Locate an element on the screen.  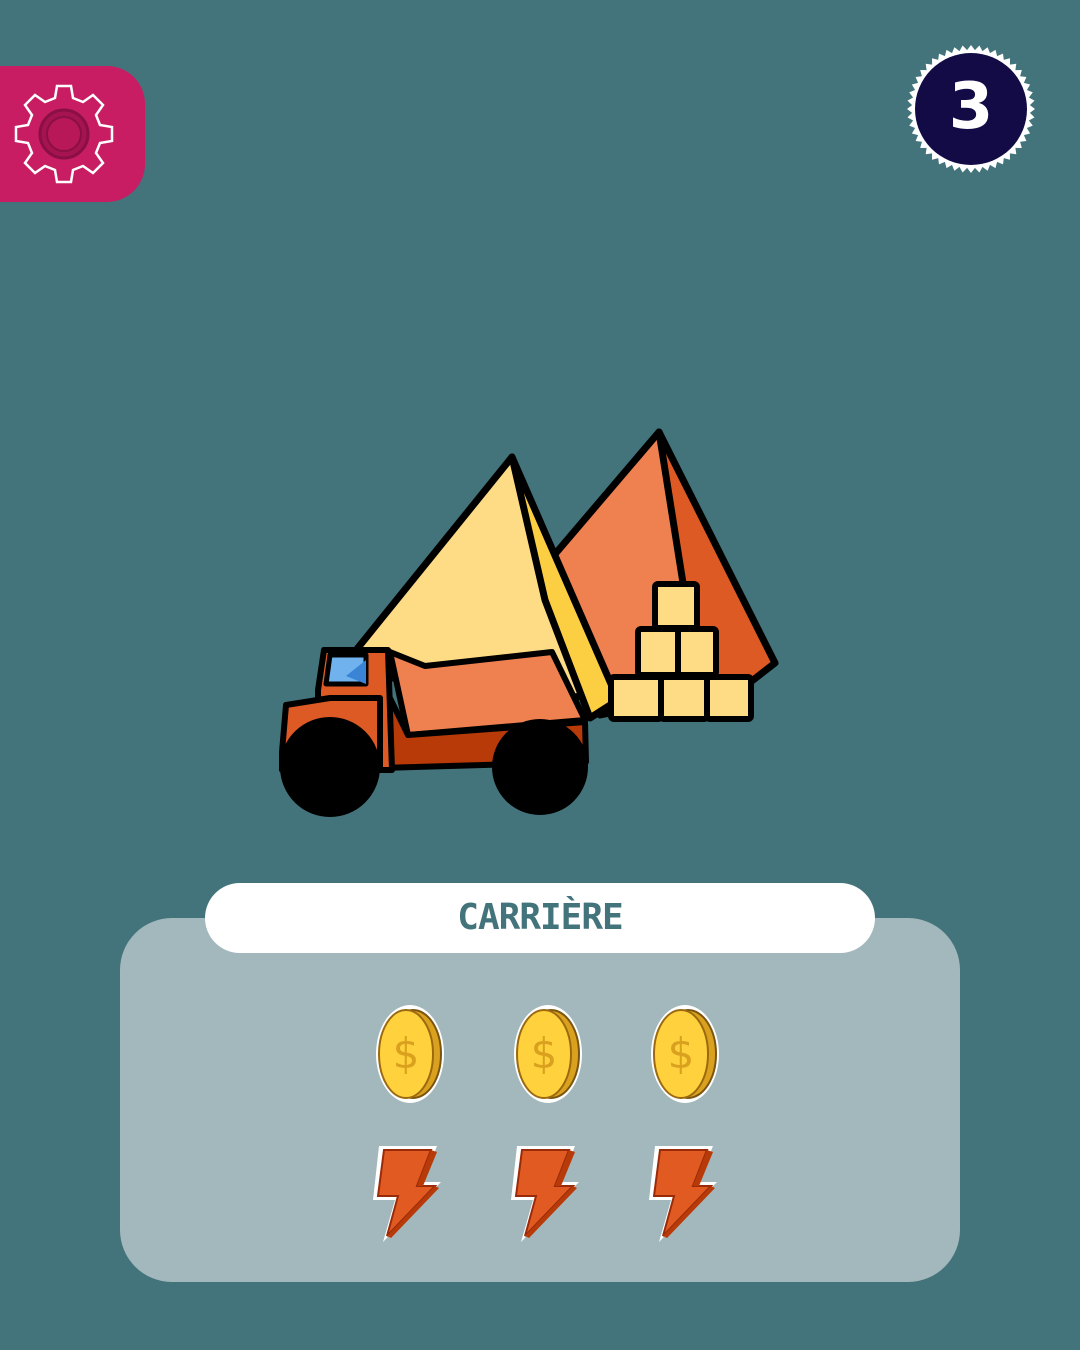
dump-truck-icon is located at coordinates (434, 732).